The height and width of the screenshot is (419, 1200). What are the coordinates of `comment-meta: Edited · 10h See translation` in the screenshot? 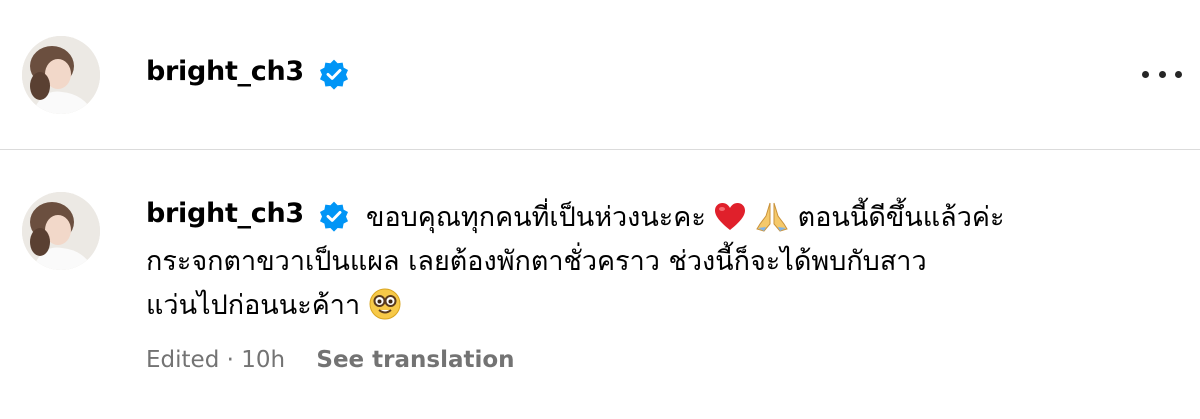 It's located at (330, 360).